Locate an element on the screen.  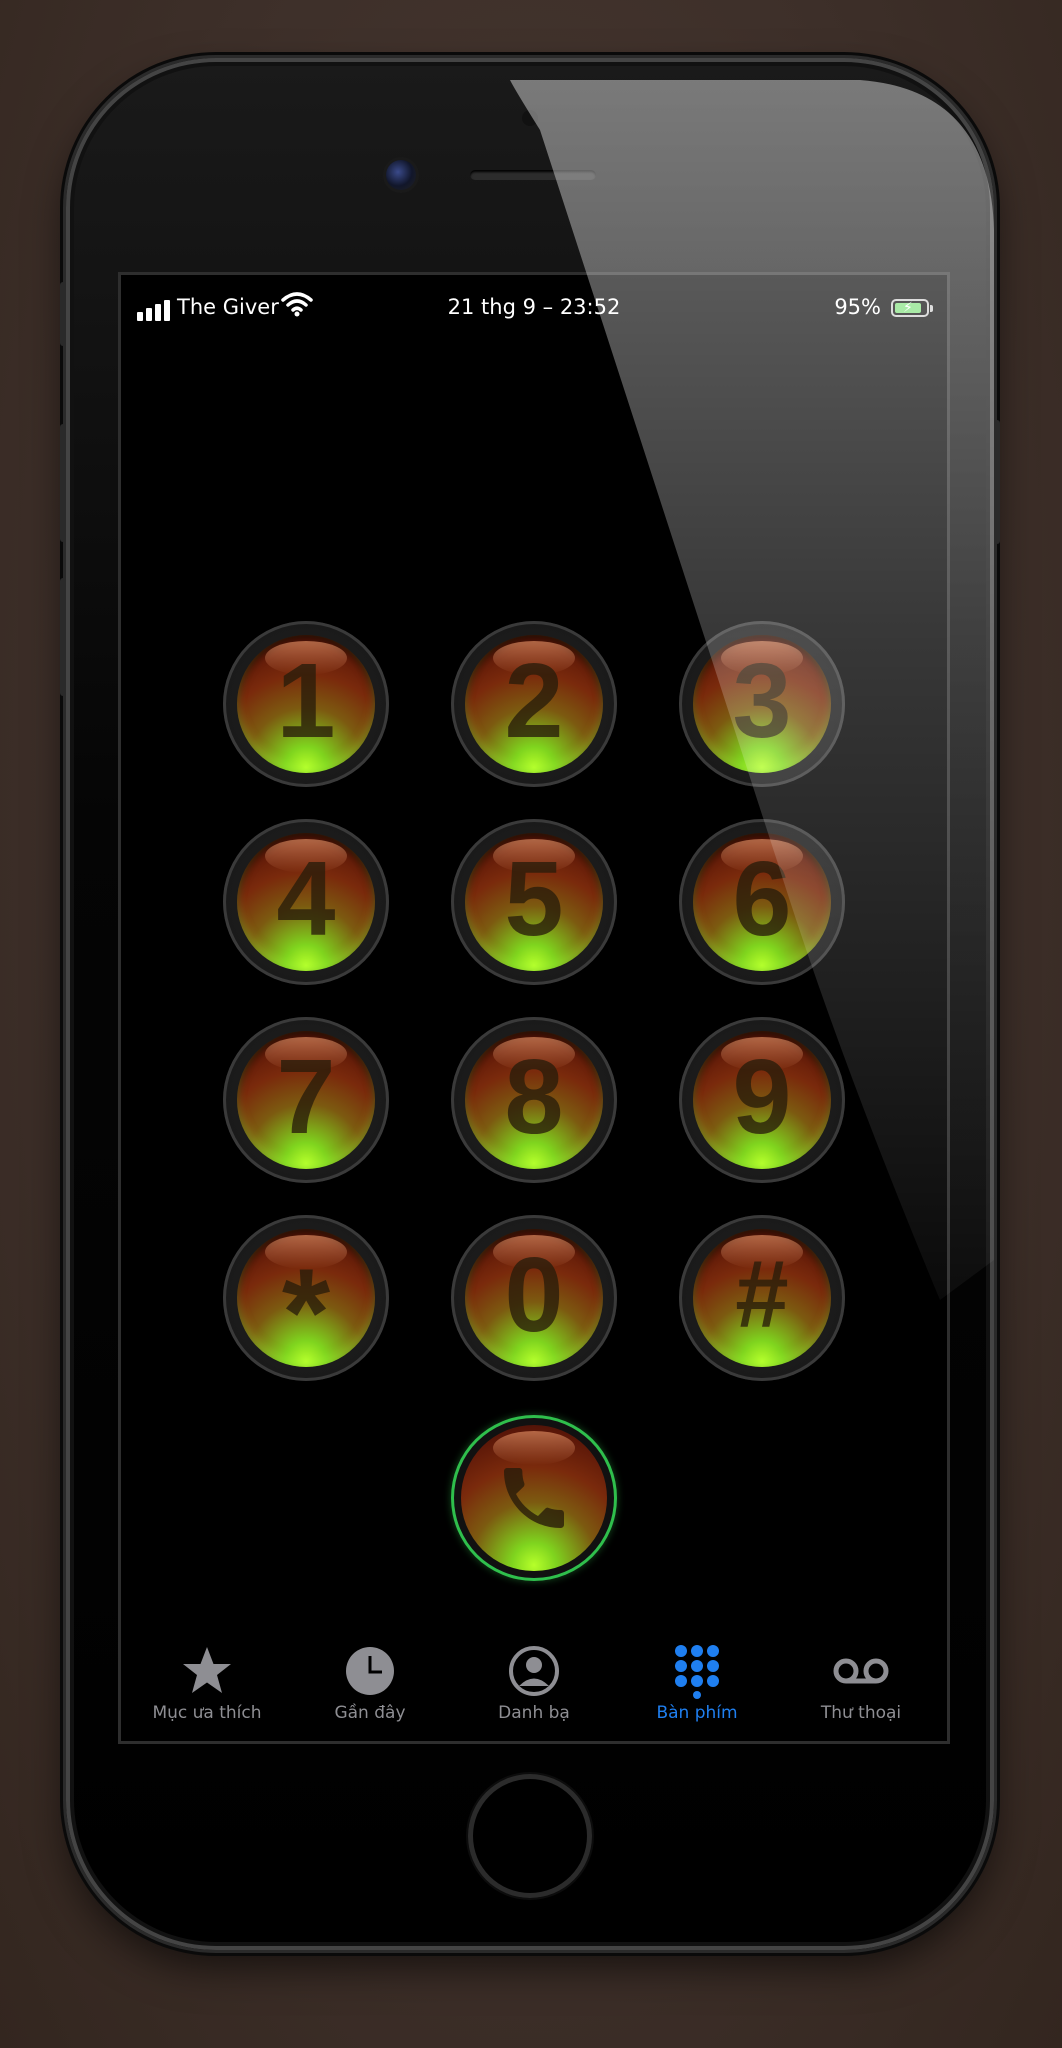
keypad-icon is located at coordinates (697, 1672).